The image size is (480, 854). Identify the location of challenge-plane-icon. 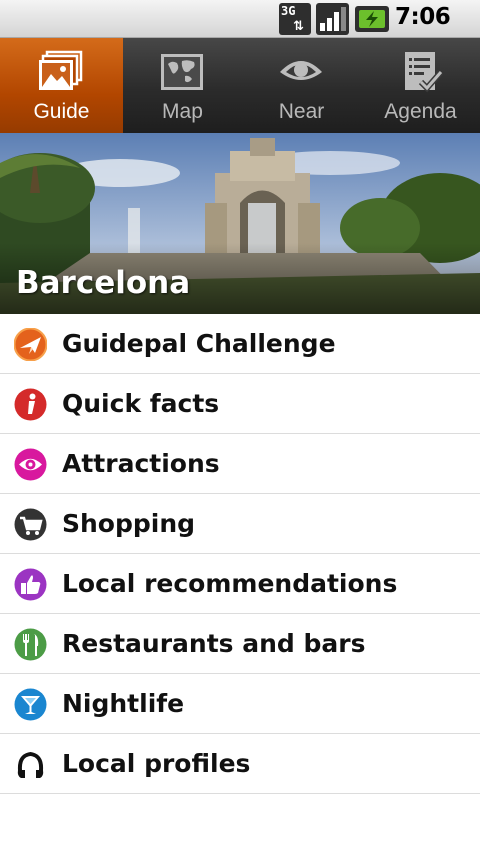
(30, 344).